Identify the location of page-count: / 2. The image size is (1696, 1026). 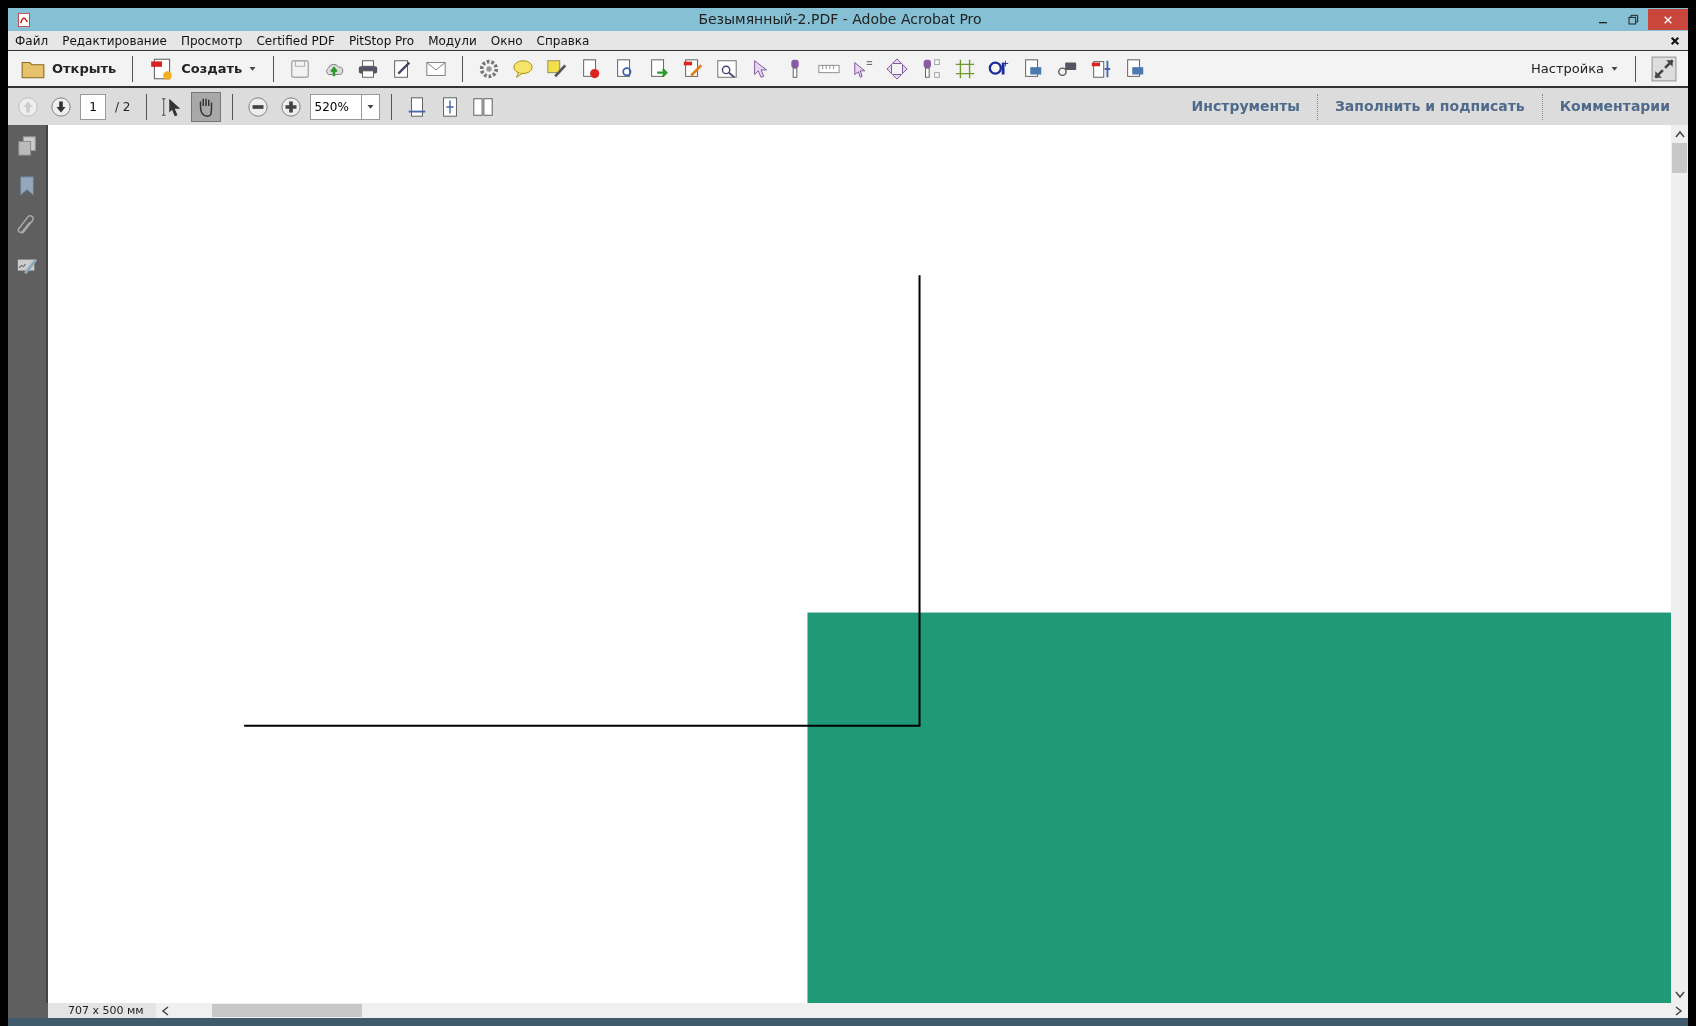
(123, 107).